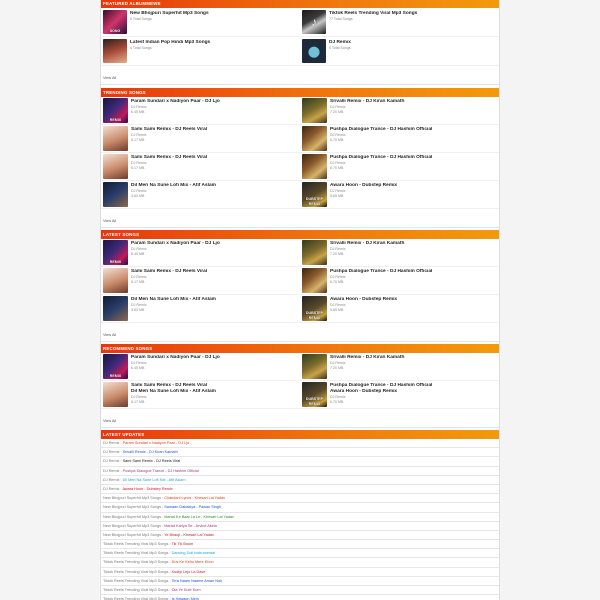 This screenshot has height=600, width=600. I want to click on update-song-link: Tik Tik Boom, so click(183, 544).